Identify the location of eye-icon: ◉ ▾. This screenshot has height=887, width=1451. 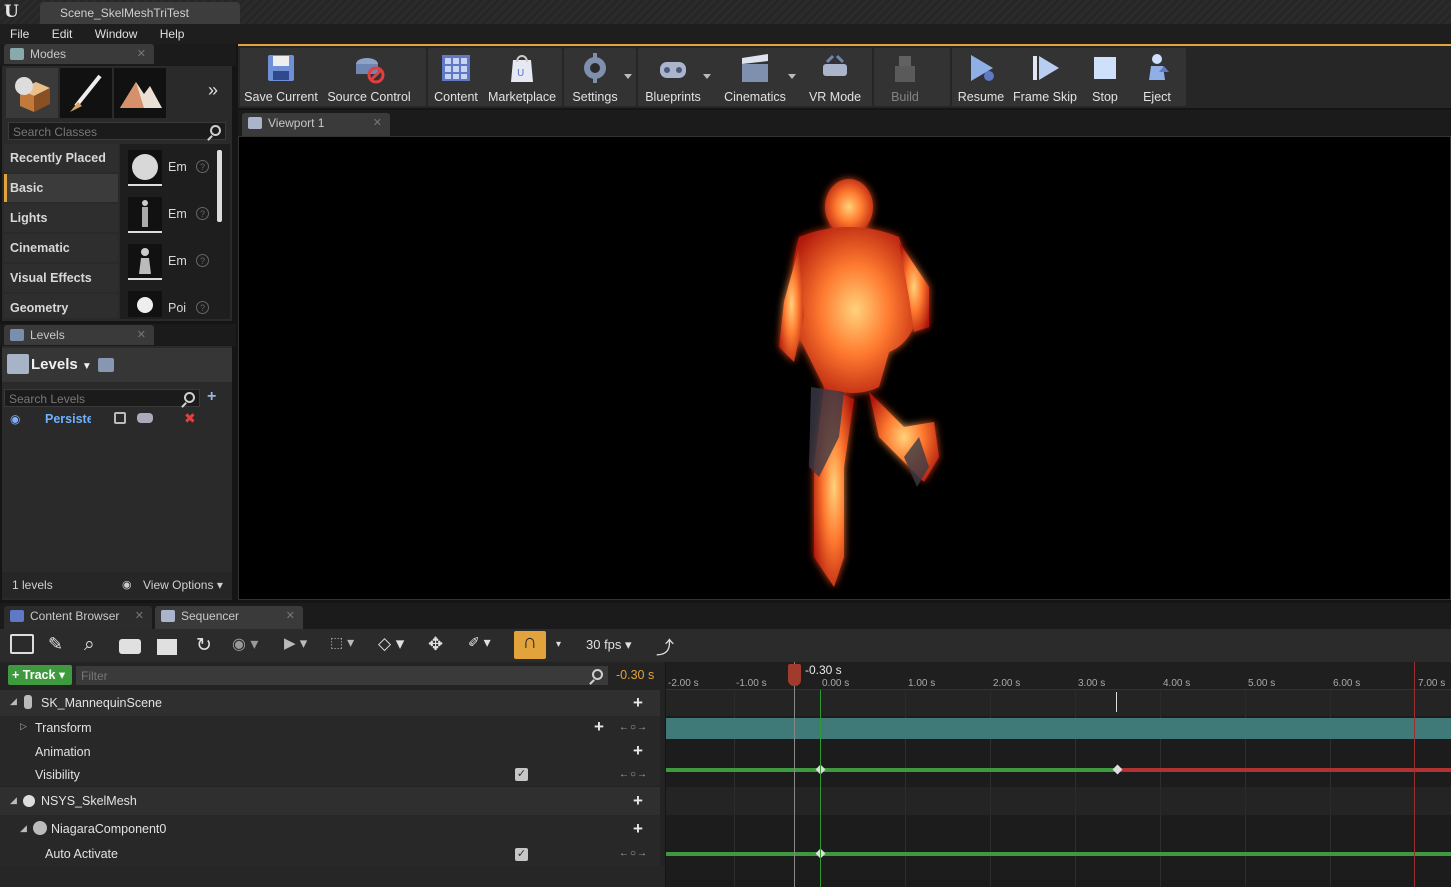
(245, 646).